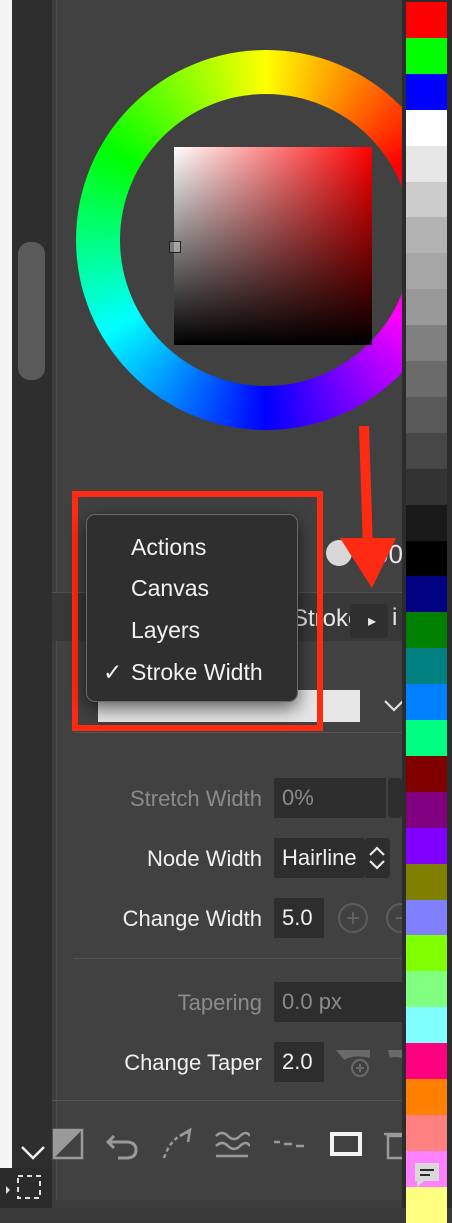  Describe the element at coordinates (32, 604) in the screenshot. I see `left-scroll-track` at that location.